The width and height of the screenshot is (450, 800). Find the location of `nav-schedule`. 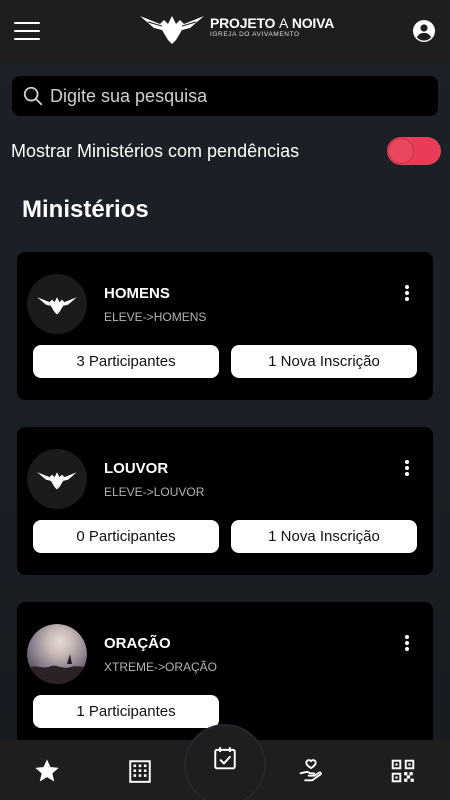

nav-schedule is located at coordinates (225, 758).